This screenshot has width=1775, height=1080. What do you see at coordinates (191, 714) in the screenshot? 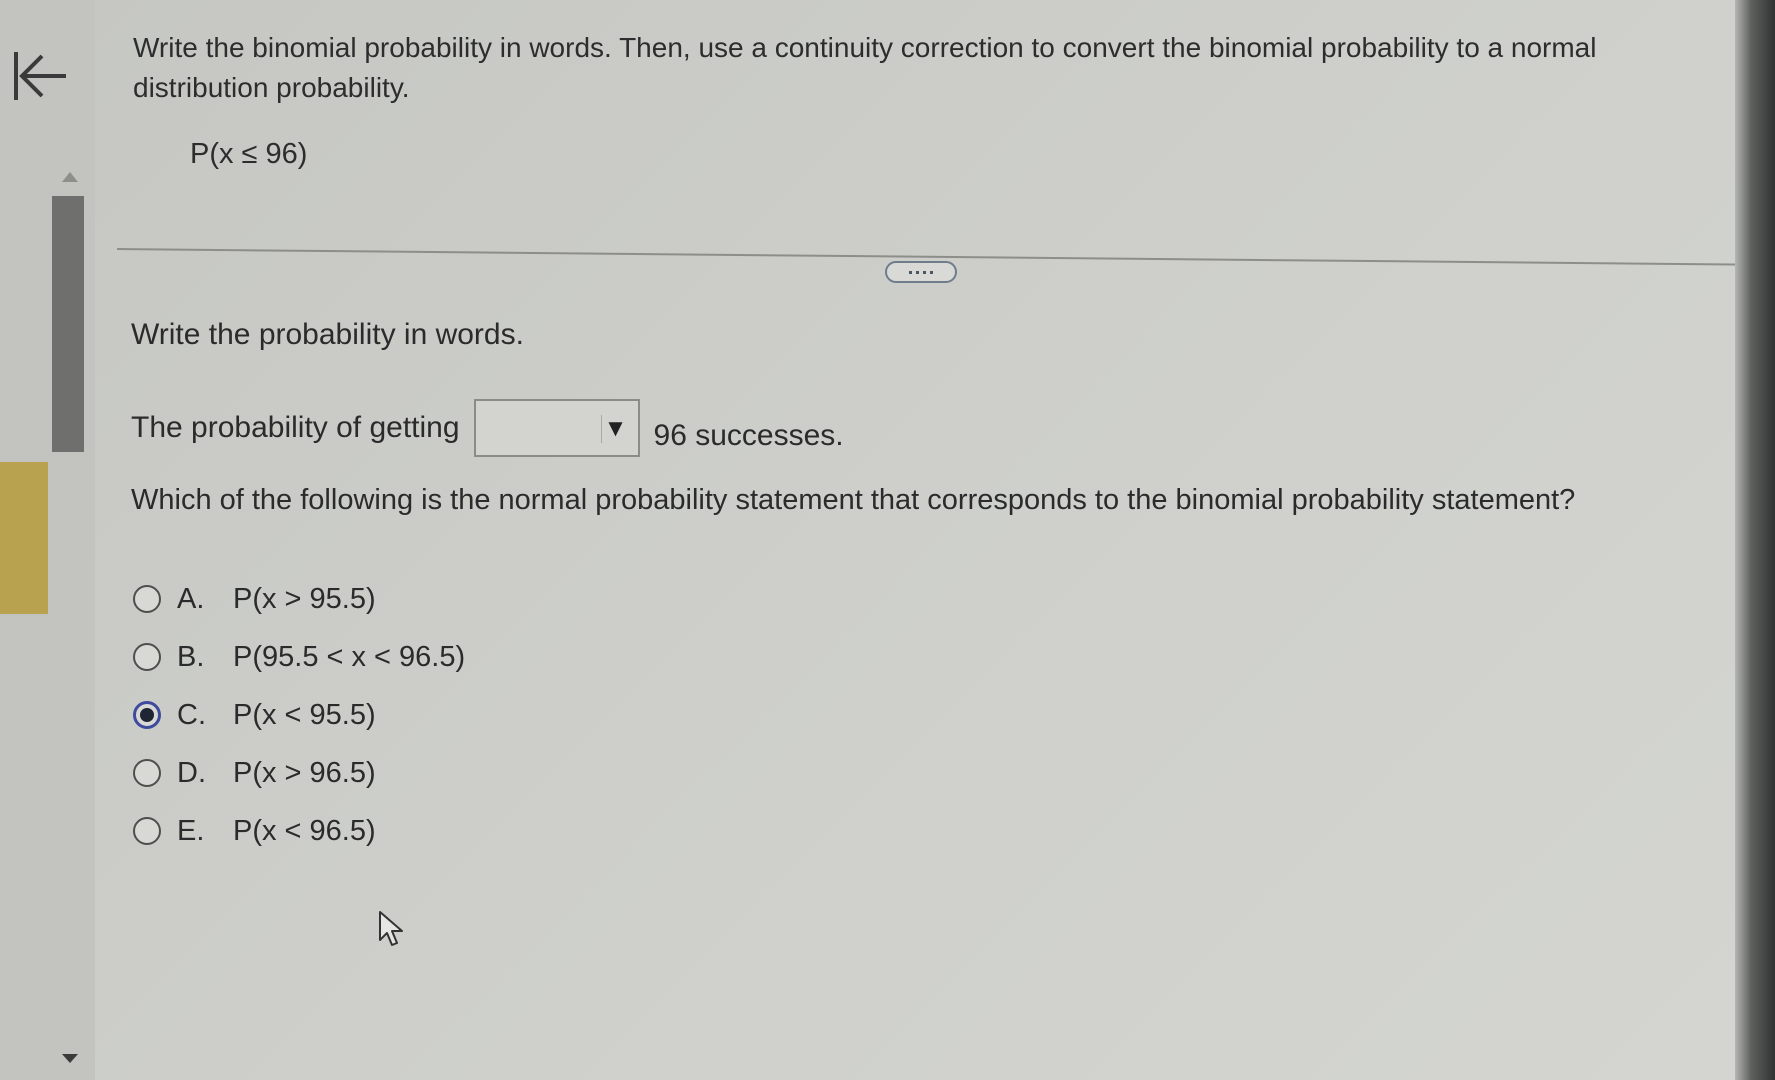
I see `option-letter: C.` at bounding box center [191, 714].